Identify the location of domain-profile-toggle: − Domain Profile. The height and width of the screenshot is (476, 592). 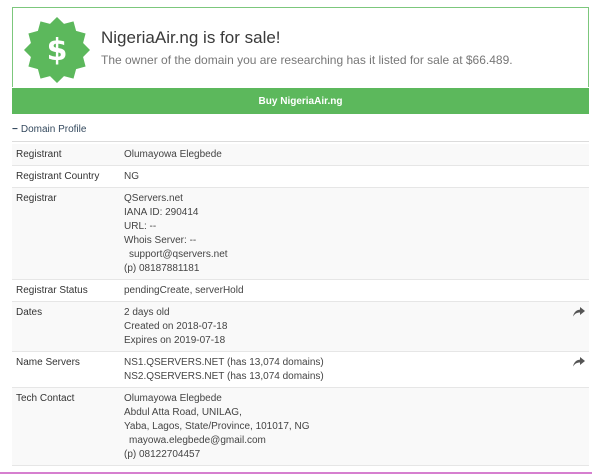
(49, 129).